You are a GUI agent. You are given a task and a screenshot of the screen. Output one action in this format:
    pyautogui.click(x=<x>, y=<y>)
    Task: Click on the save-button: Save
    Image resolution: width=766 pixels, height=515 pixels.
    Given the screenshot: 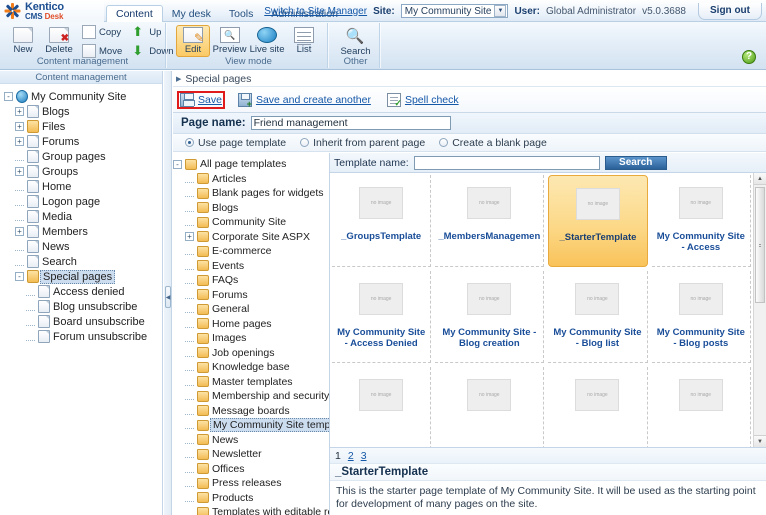 What is the action you would take?
    pyautogui.click(x=201, y=99)
    